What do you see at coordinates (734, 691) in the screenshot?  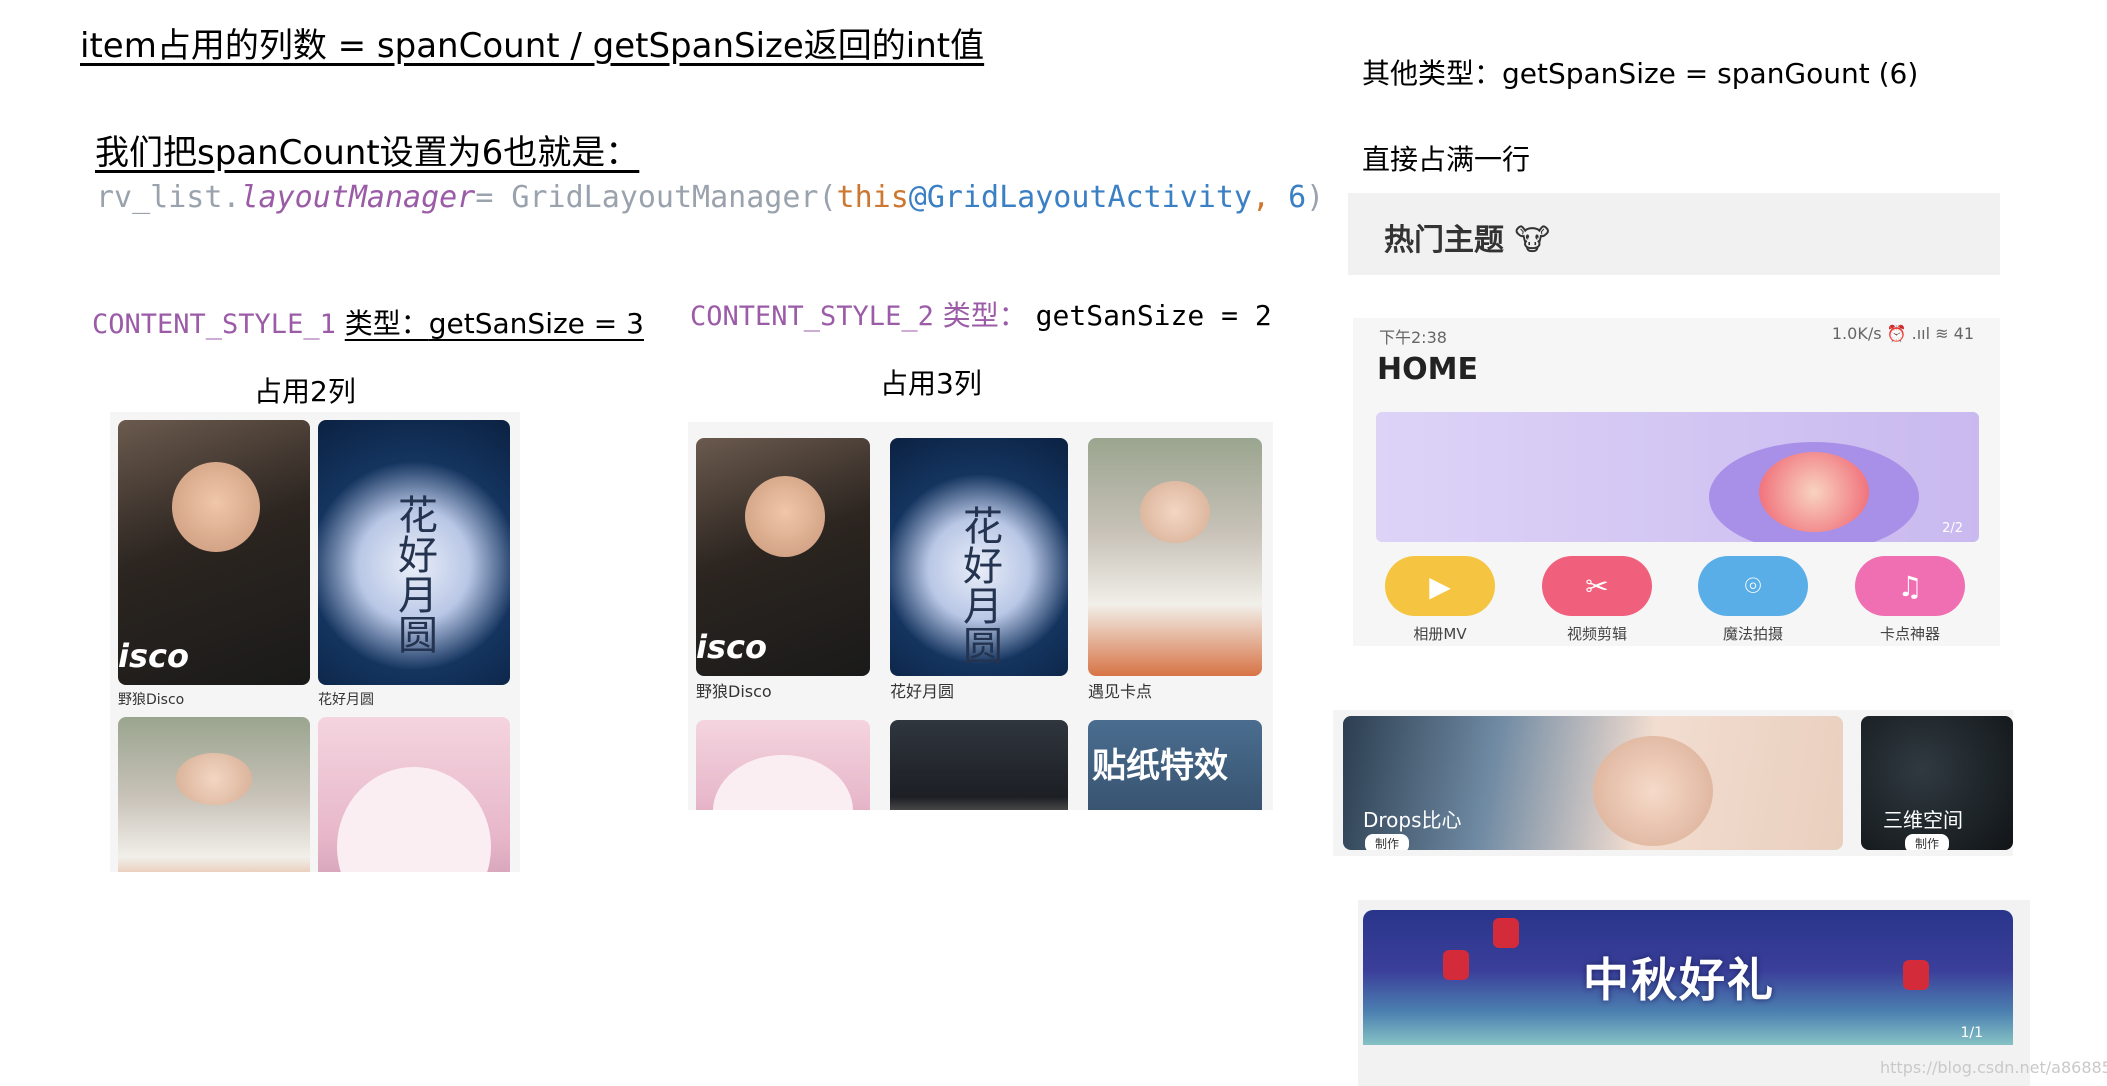 I see `tile-disco-caption-2: 野狼Disco` at bounding box center [734, 691].